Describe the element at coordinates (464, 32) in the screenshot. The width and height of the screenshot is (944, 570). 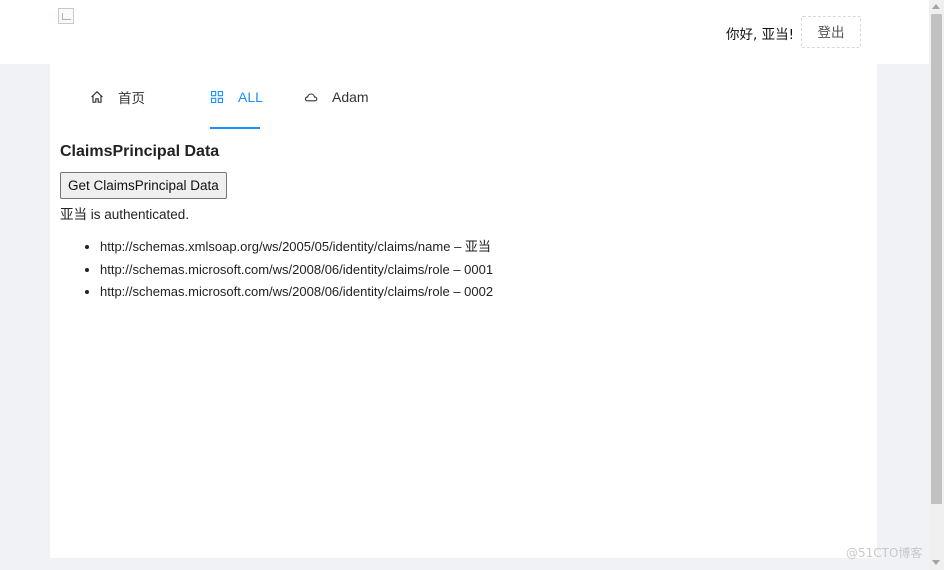
I see `top-header: 你好, 亚当! 登出` at that location.